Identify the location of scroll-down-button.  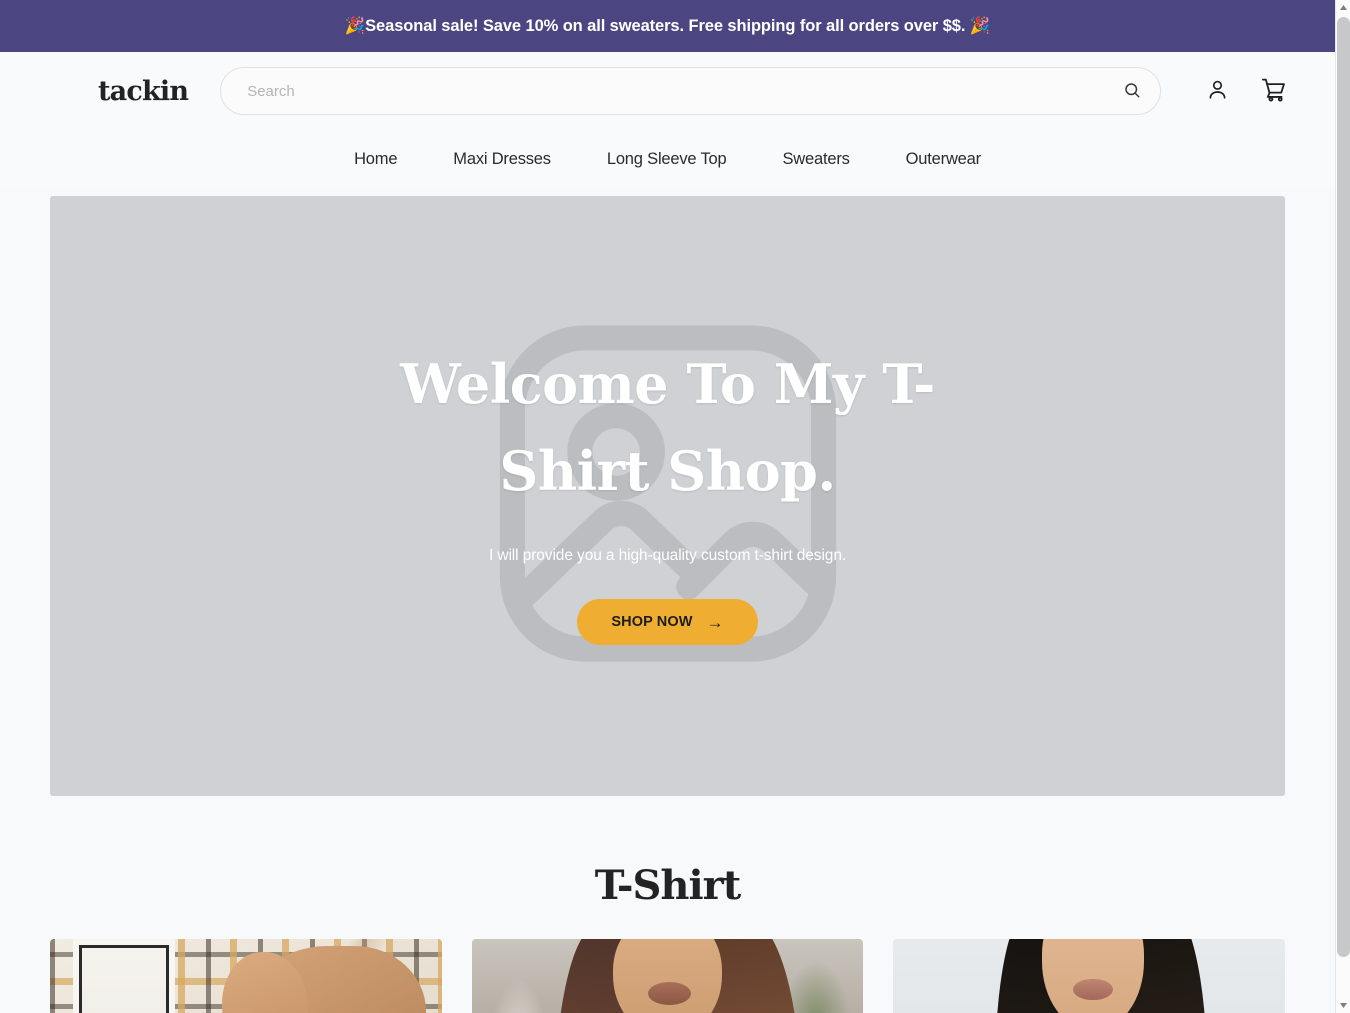
(1343, 1005).